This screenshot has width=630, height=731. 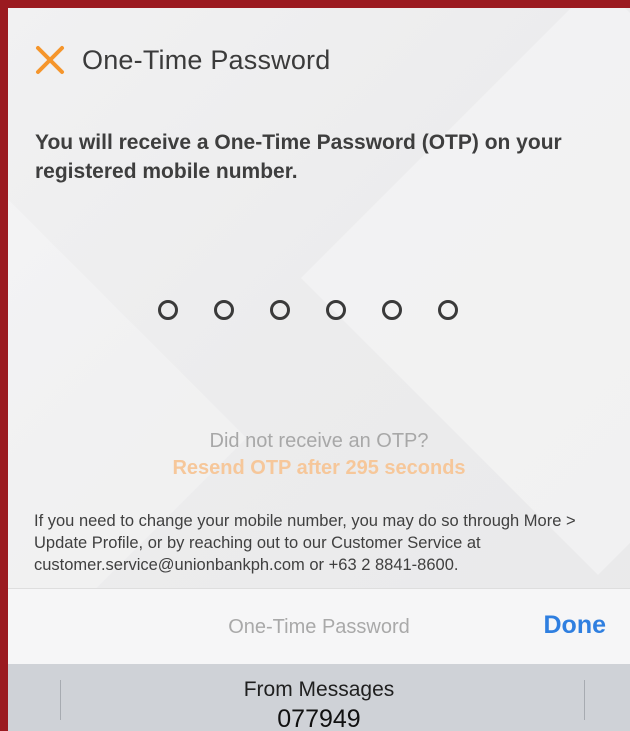 I want to click on suggestion-code: 077949, so click(x=319, y=718).